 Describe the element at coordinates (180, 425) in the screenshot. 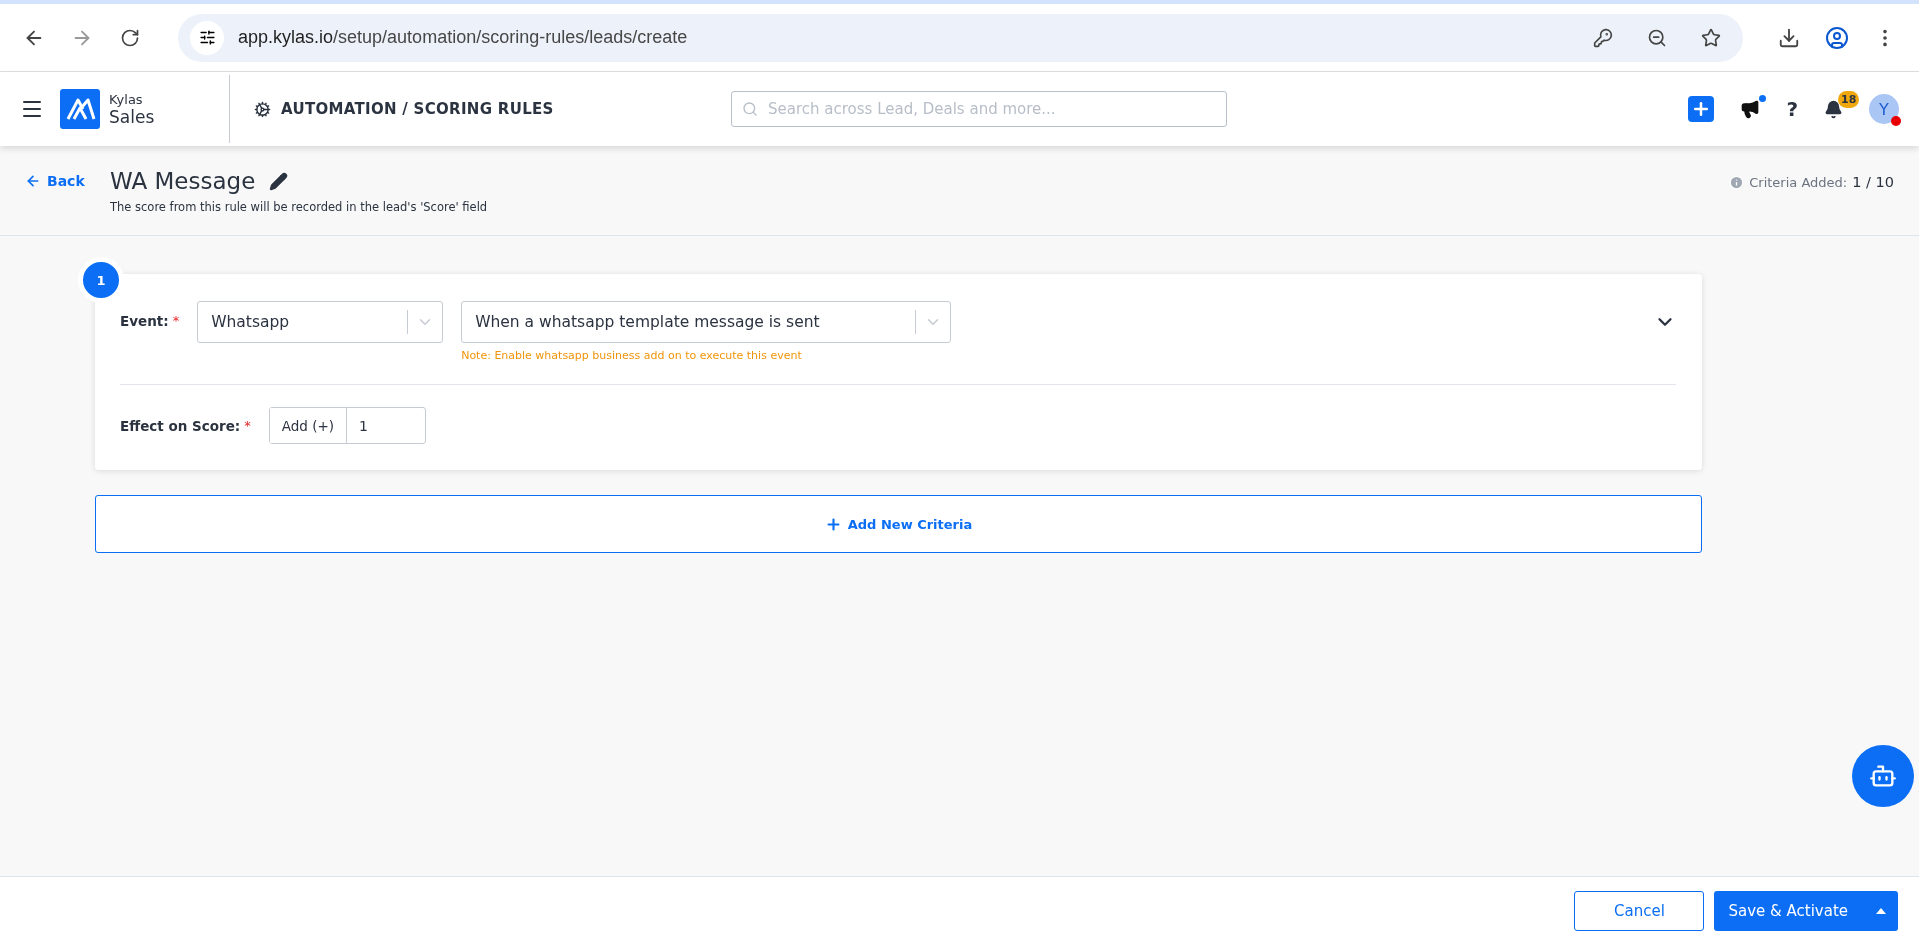

I see `effect-label: Effect on Score:` at that location.